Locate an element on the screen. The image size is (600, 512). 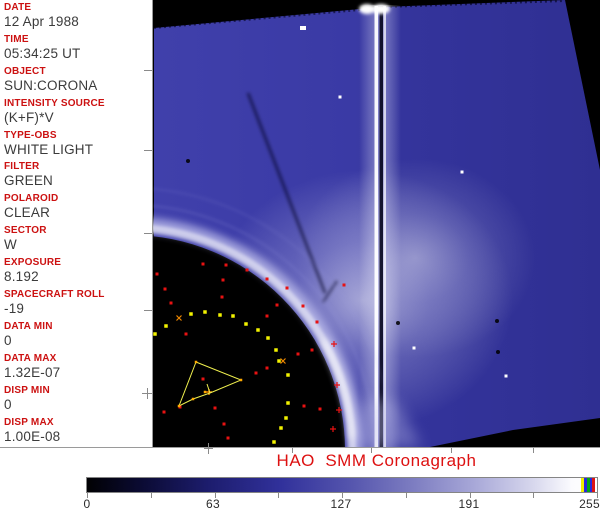
metadata-field: DATA MAX 1.32E-07 is located at coordinates (76, 367).